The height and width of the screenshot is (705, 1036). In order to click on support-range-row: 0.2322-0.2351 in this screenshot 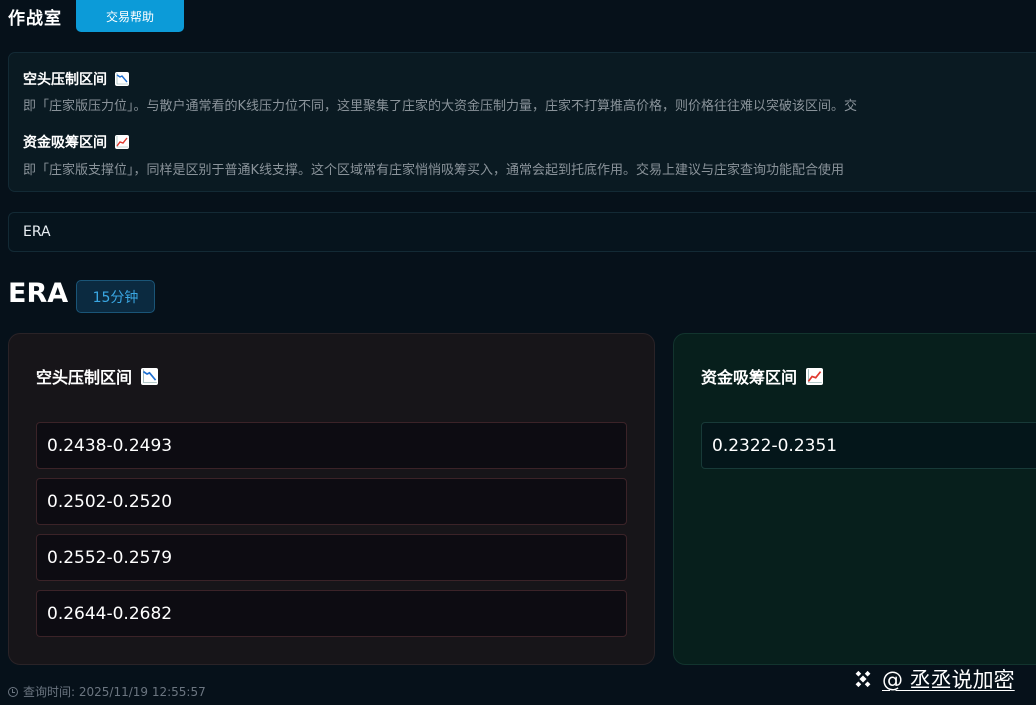, I will do `click(868, 445)`.